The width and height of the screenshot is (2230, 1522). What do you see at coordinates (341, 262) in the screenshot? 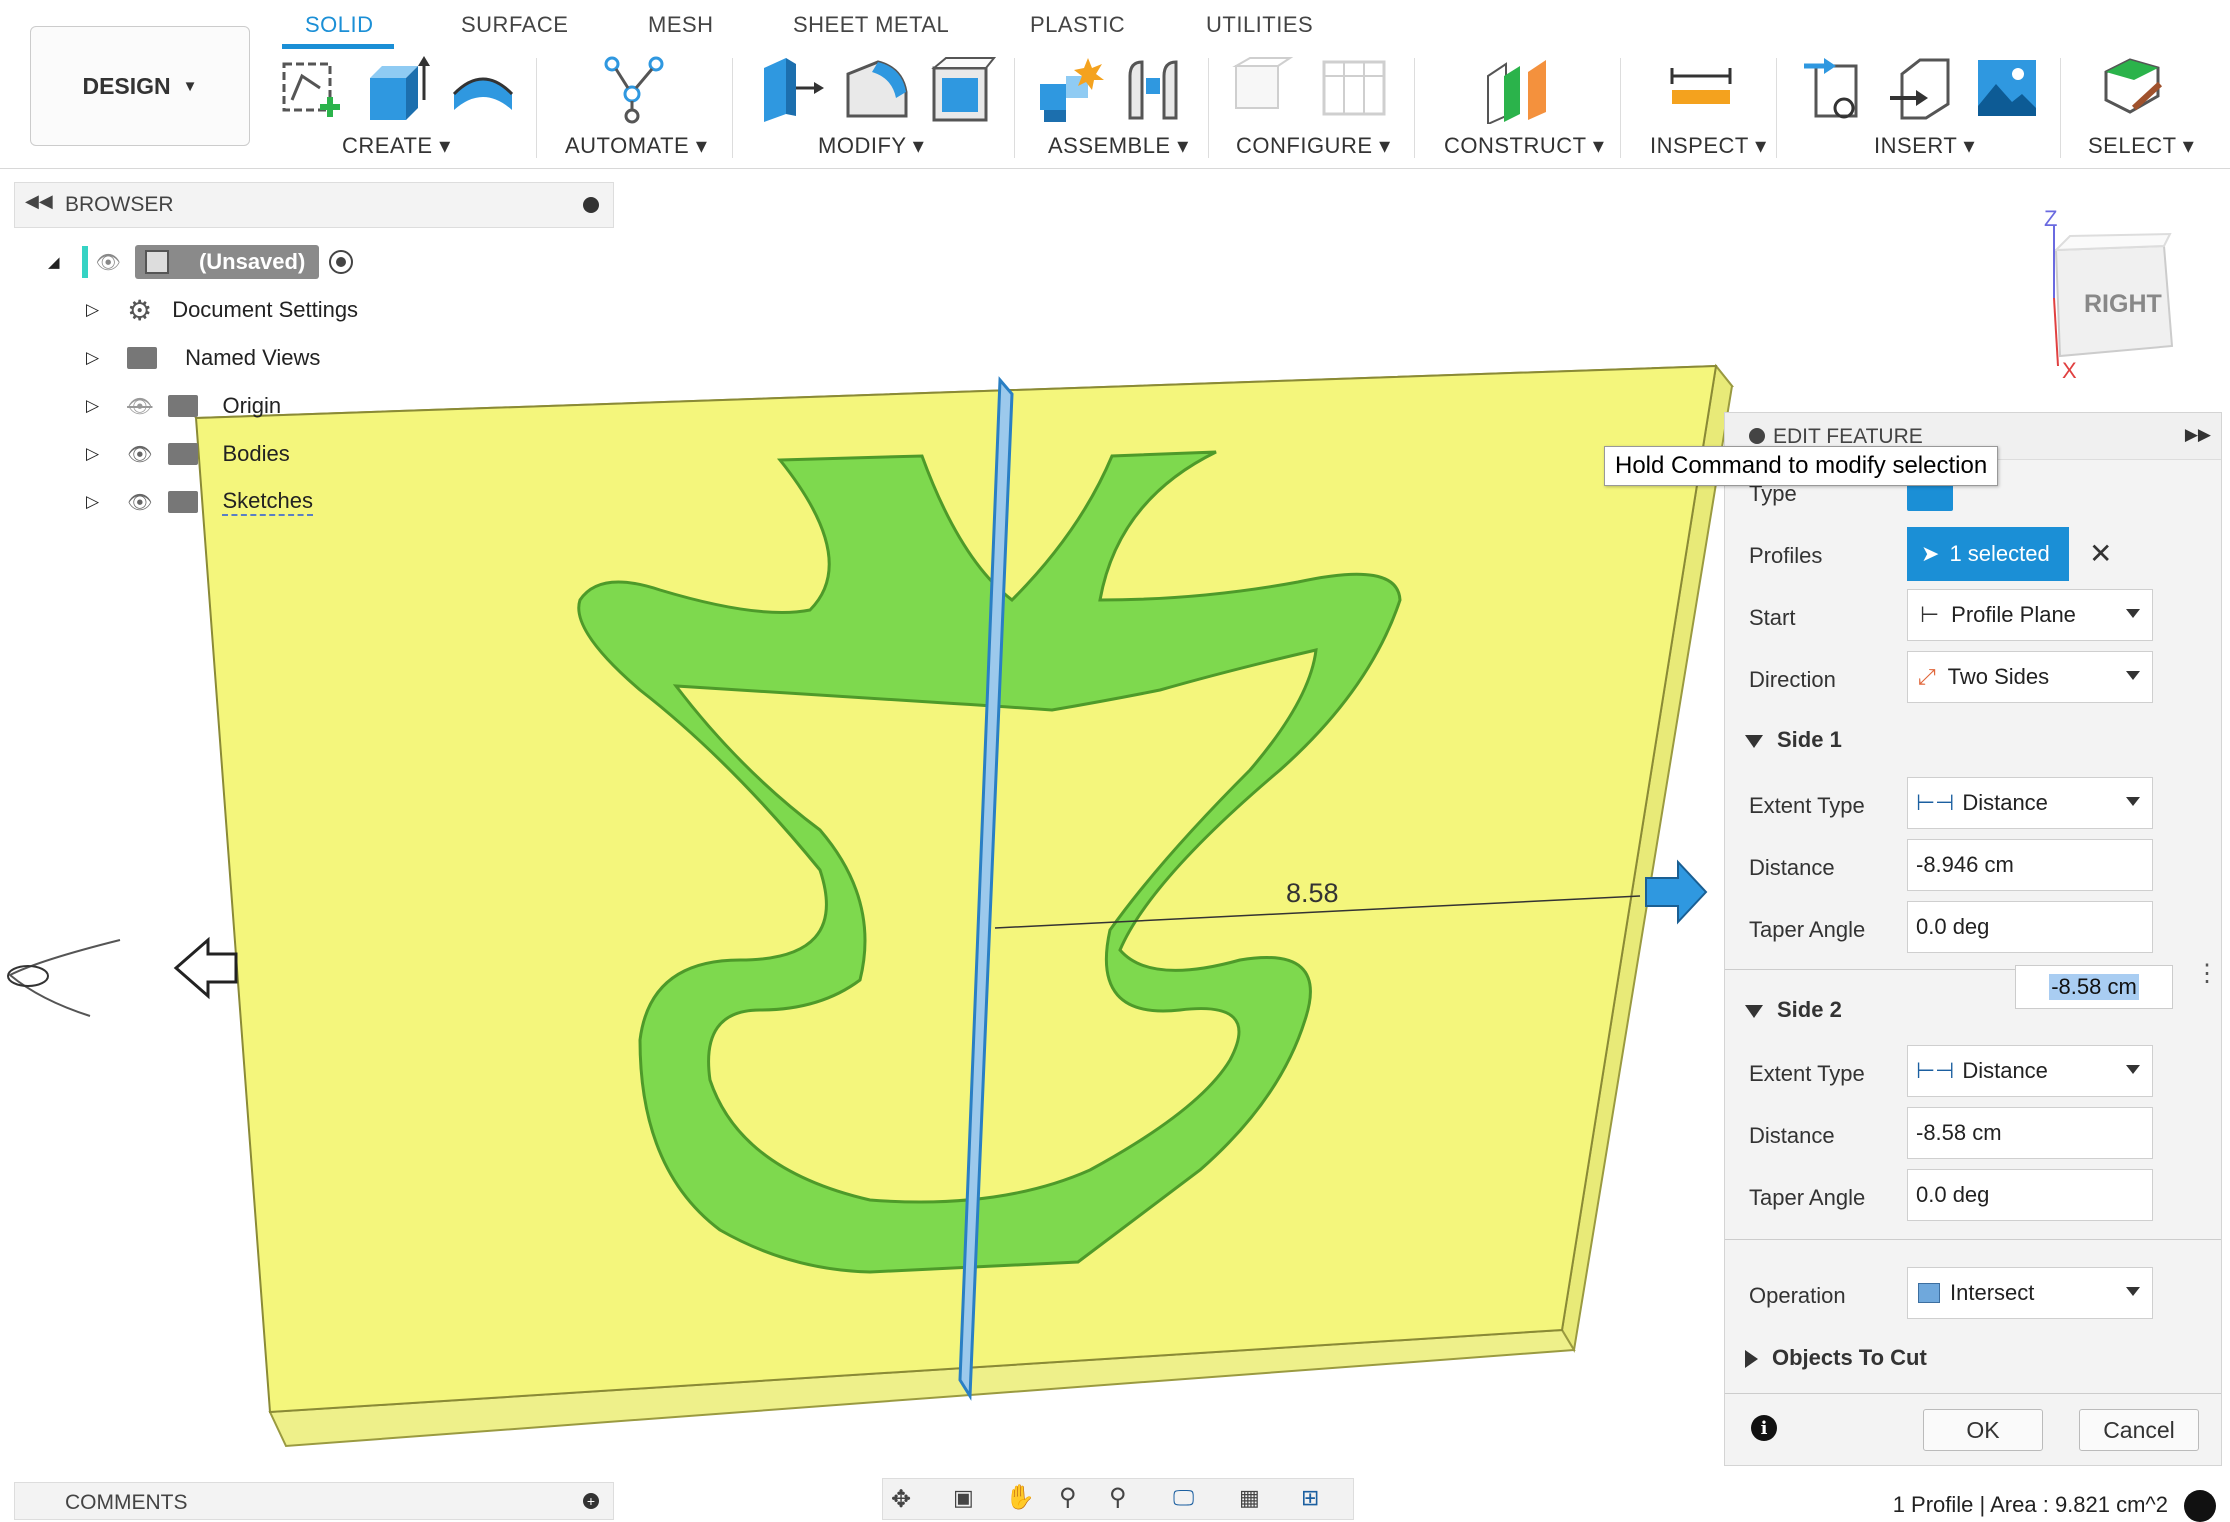
I see `activate-radio-icon` at bounding box center [341, 262].